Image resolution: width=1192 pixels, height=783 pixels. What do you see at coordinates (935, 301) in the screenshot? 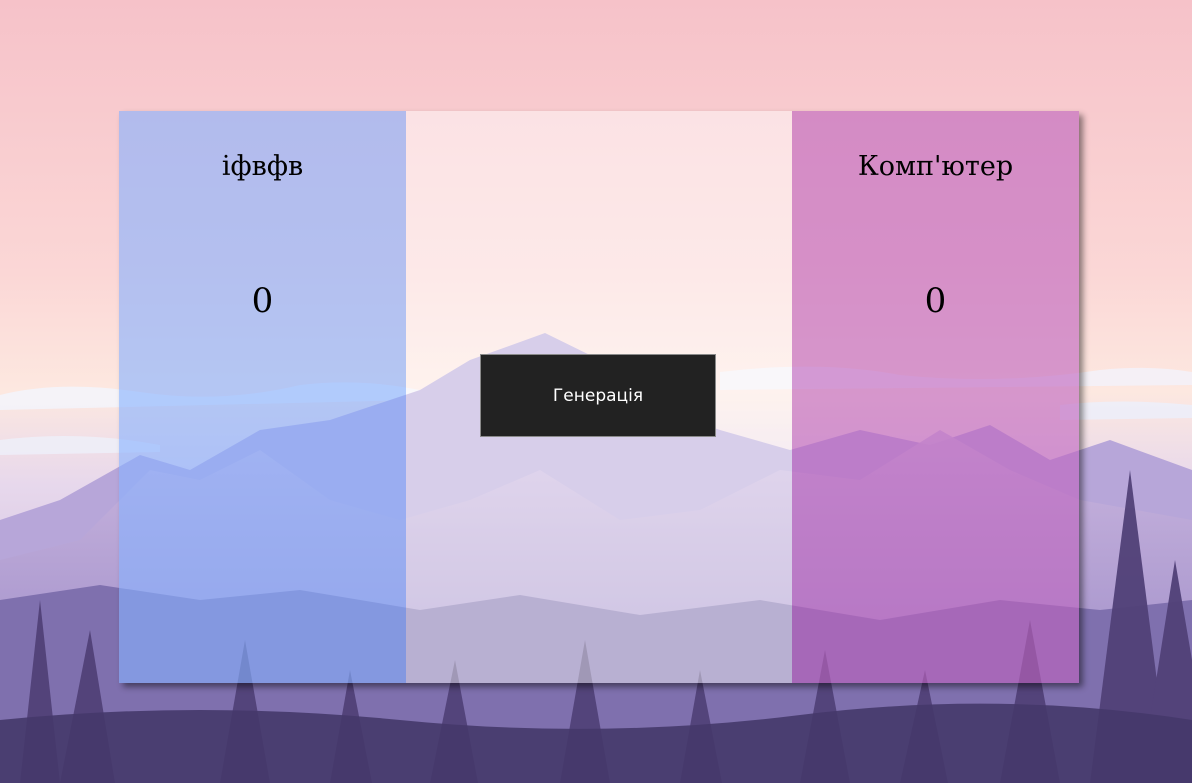
I see `computer-score: 0` at bounding box center [935, 301].